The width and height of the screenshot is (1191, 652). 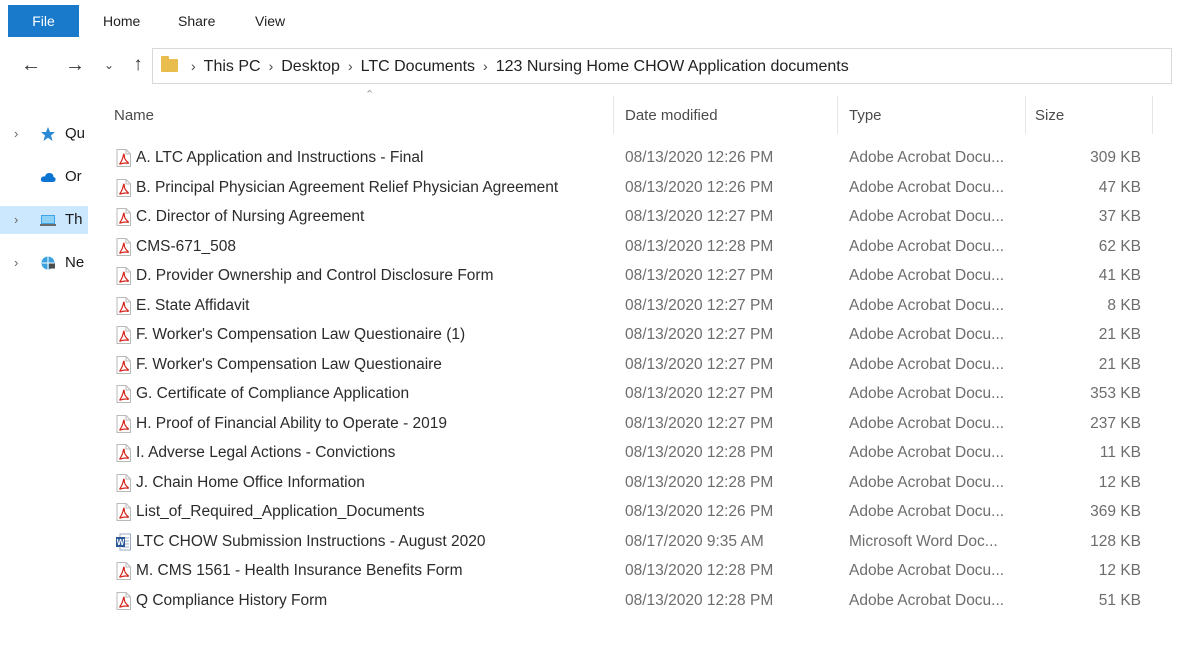 I want to click on recent-locations-button: ⌄, so click(x=109, y=65).